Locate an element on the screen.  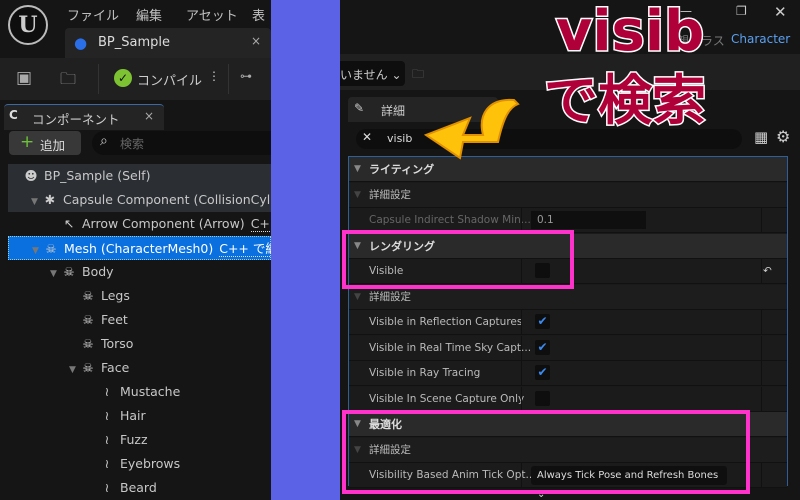
search-icon: ⌕ is located at coordinates (104, 141).